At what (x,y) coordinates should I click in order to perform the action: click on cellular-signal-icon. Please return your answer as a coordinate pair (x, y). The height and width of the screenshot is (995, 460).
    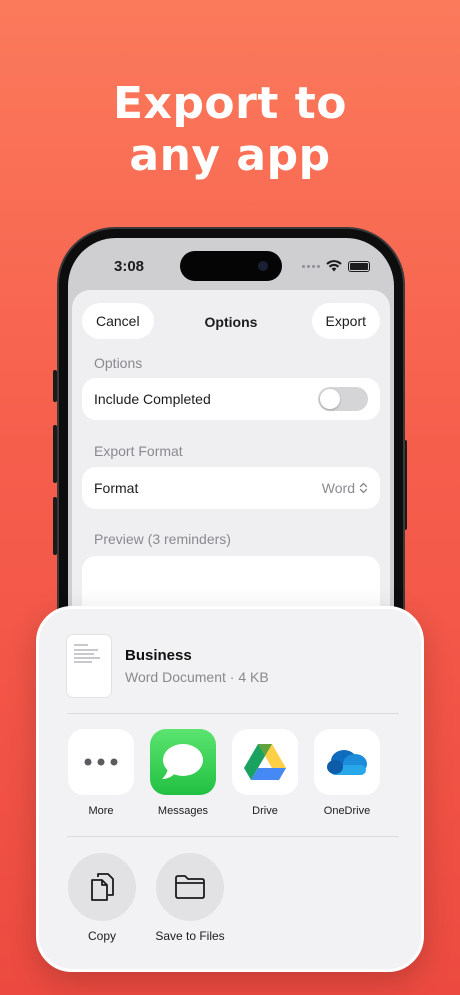
    Looking at the image, I should click on (311, 266).